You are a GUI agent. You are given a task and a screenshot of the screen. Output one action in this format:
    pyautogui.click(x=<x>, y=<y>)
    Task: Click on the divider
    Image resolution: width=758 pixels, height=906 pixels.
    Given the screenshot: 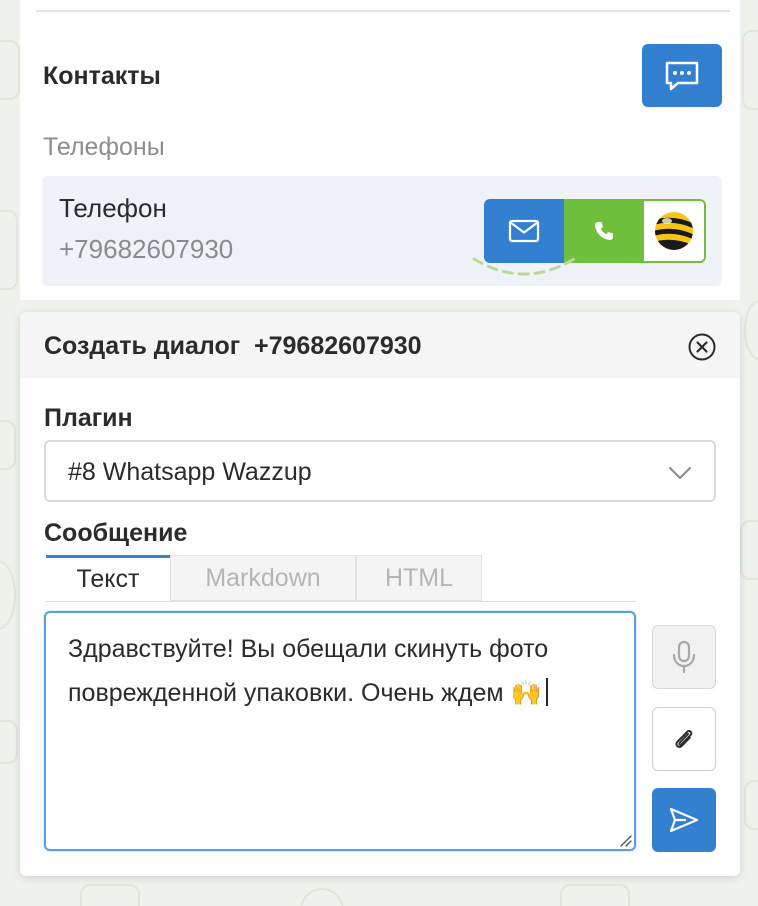 What is the action you would take?
    pyautogui.click(x=383, y=11)
    